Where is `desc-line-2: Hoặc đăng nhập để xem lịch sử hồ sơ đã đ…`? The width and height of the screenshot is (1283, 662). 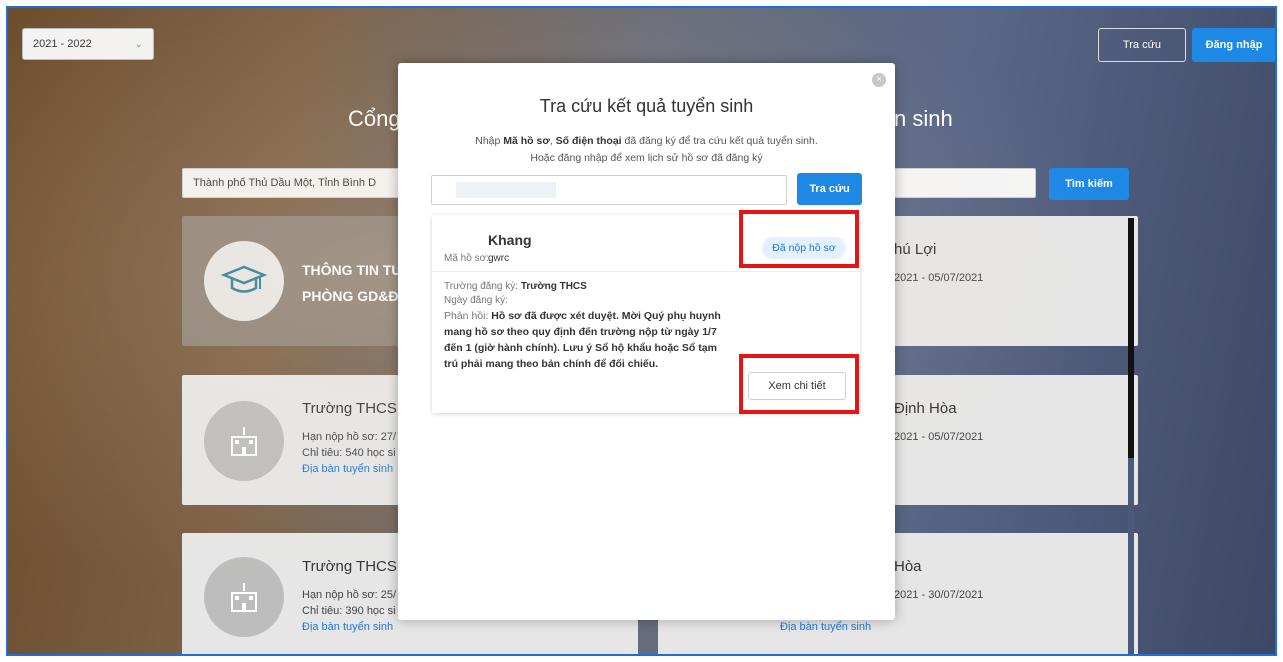
desc-line-2: Hoặc đăng nhập để xem lịch sử hồ sơ đã đ… is located at coordinates (646, 158).